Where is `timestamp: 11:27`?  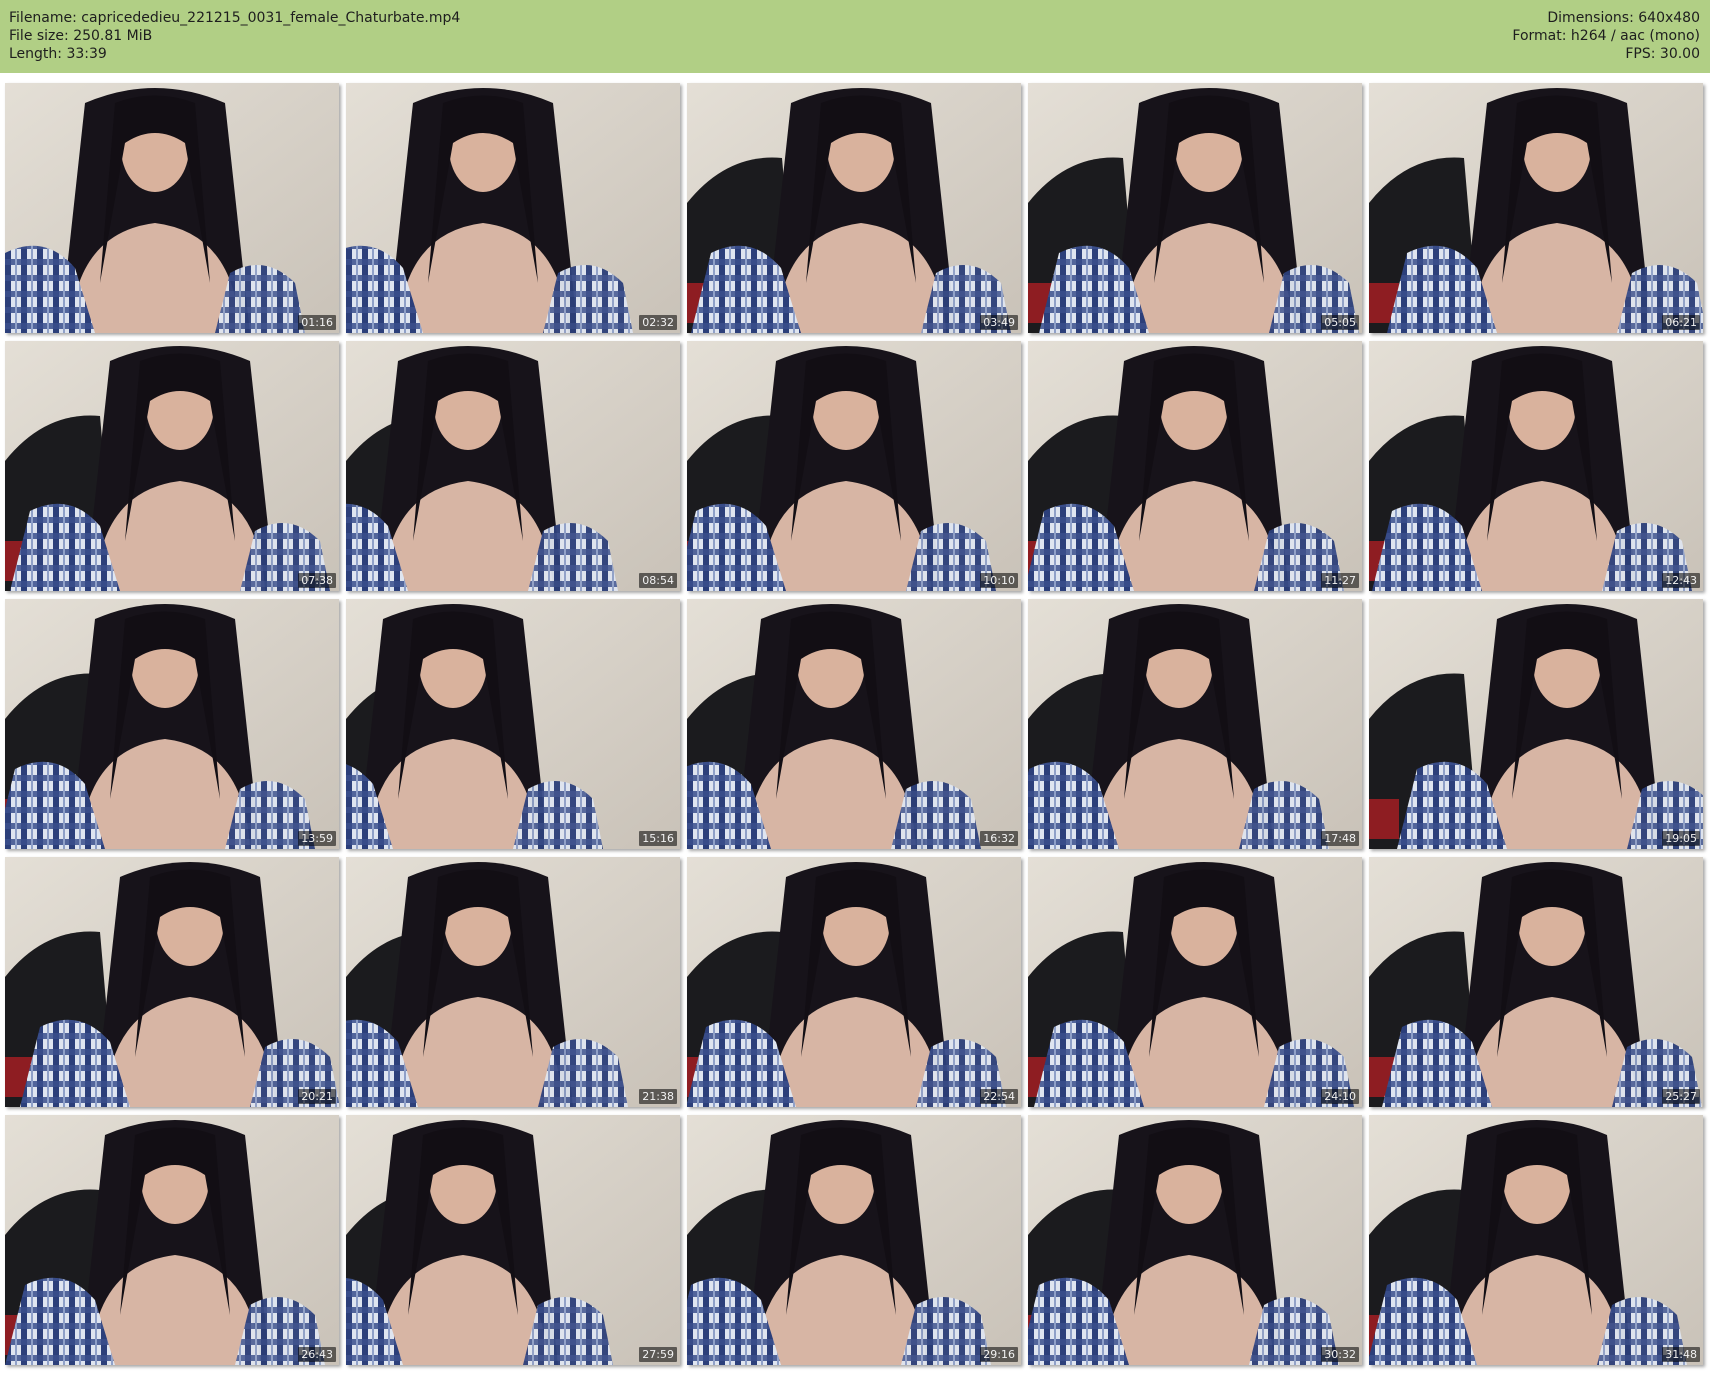 timestamp: 11:27 is located at coordinates (1340, 580).